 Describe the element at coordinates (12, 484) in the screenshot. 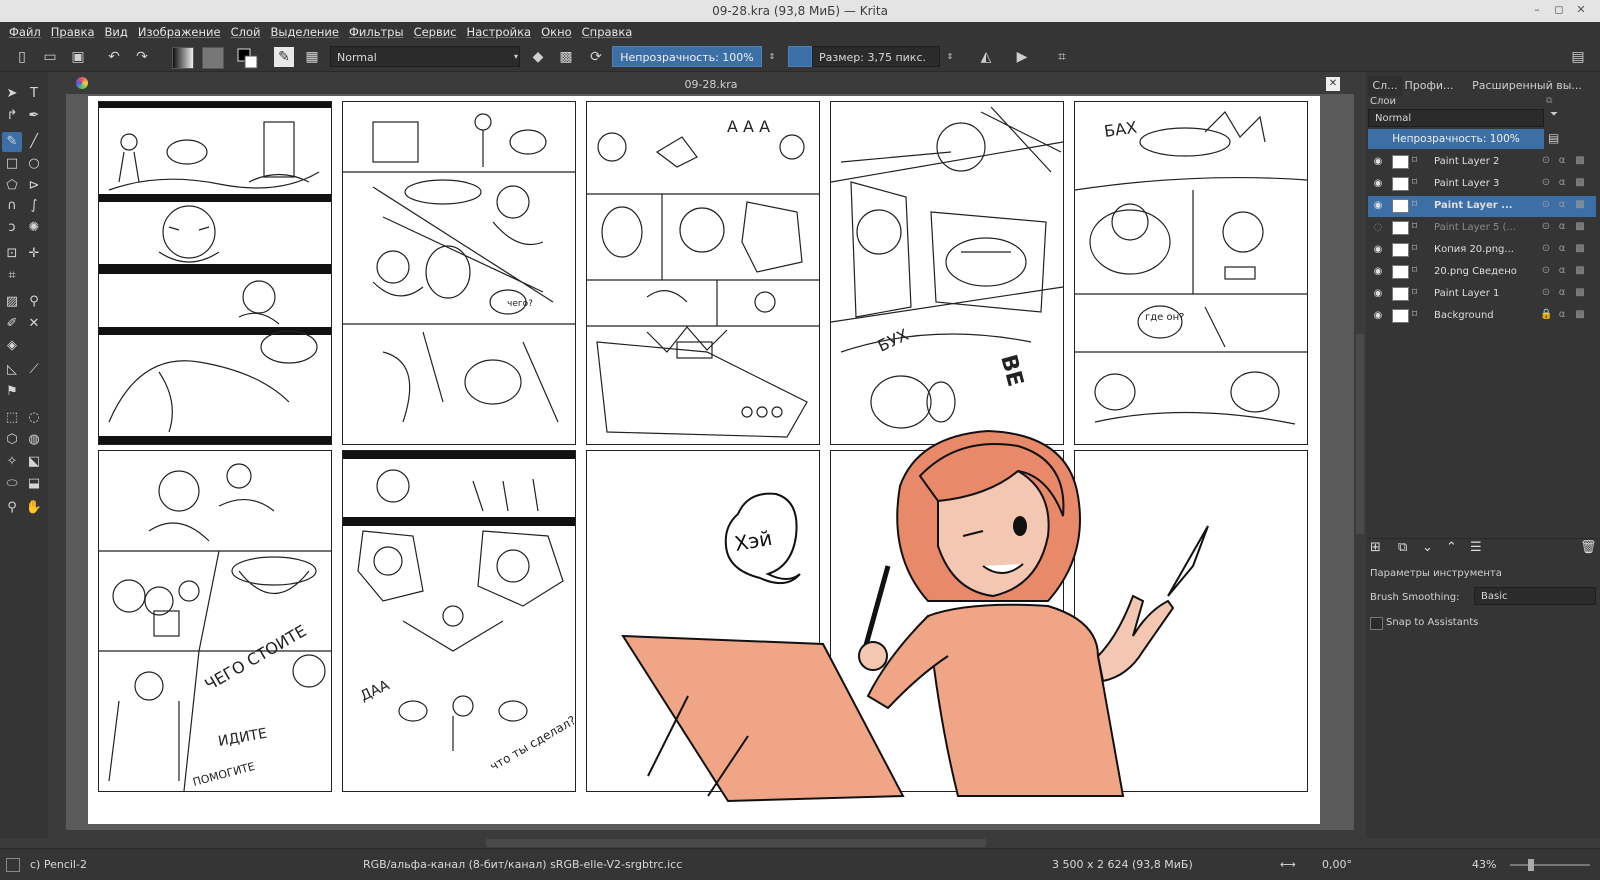

I see `bezier-select-icon: ⬭` at that location.